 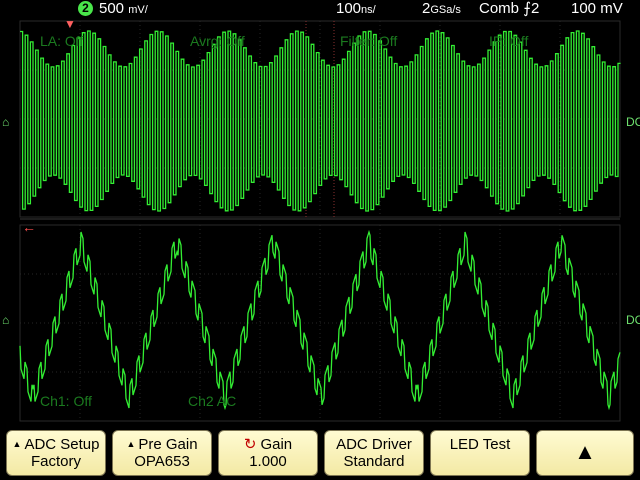 I want to click on softkey-label: ADC Setup, so click(x=62, y=444).